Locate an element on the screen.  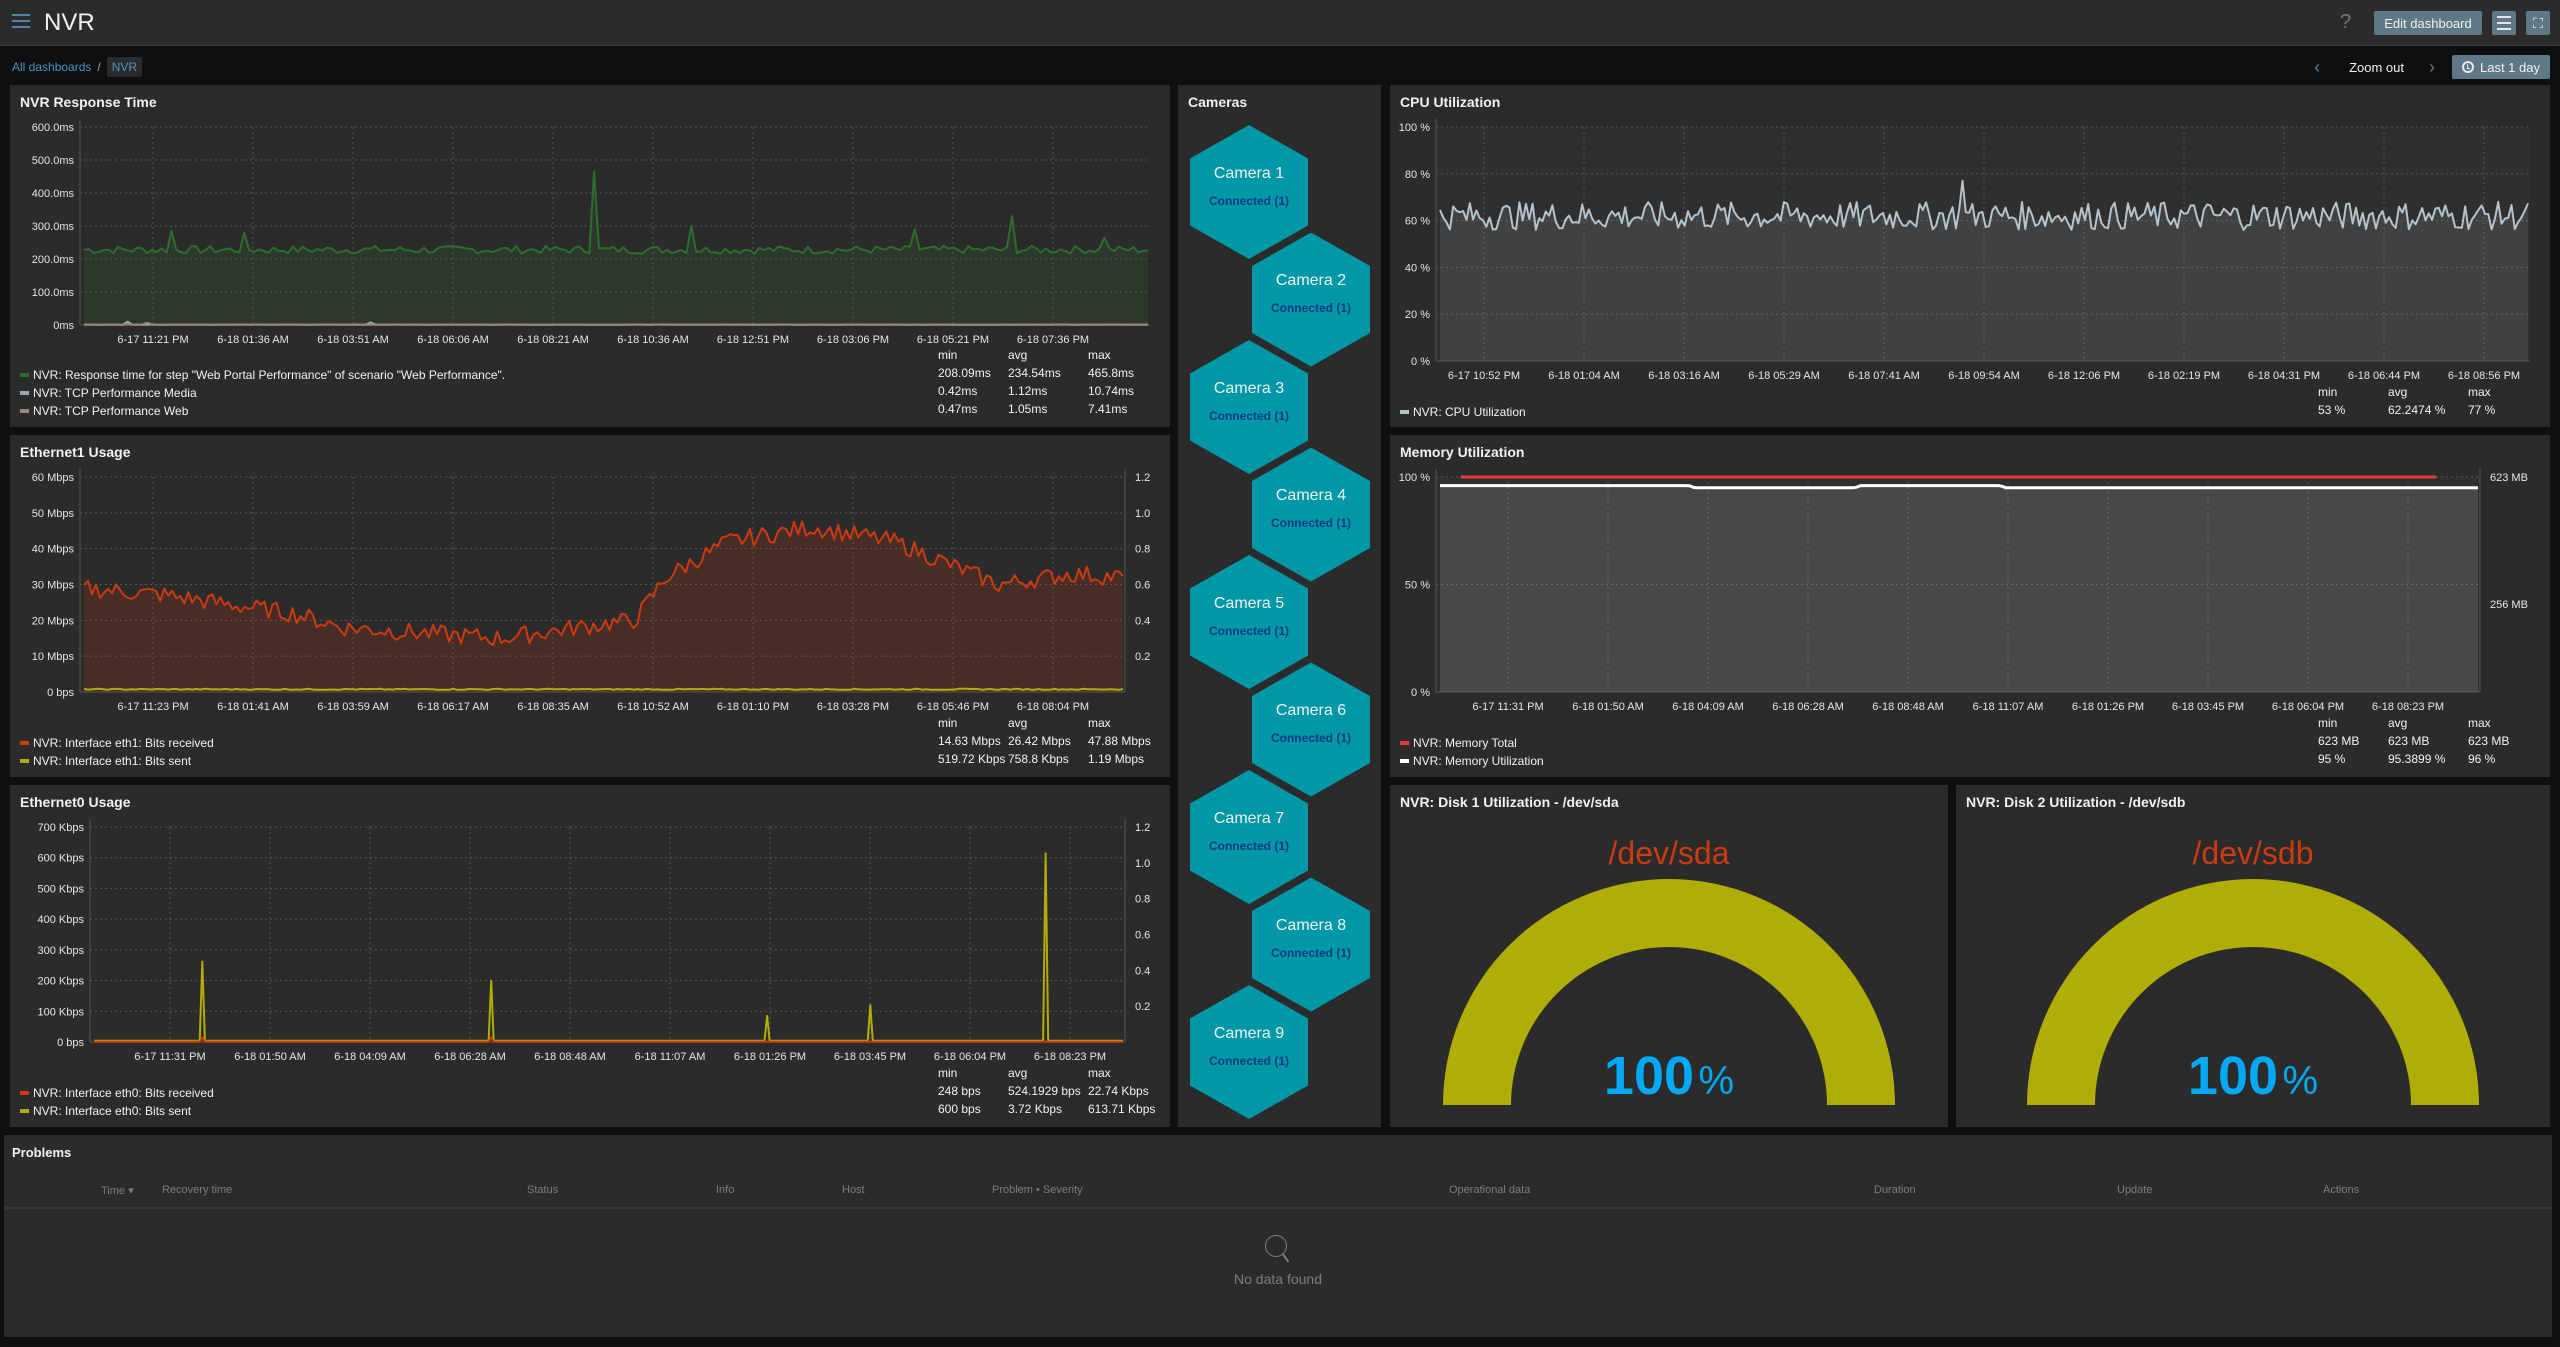
x-tick-label: 6-18 03:16 AM is located at coordinates (1684, 376).